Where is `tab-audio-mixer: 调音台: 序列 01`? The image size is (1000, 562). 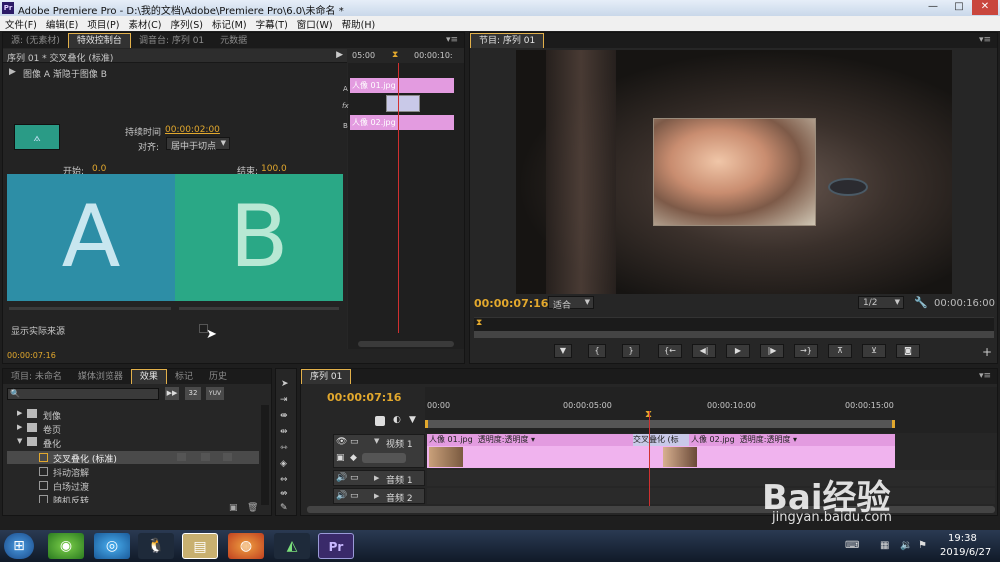 tab-audio-mixer: 调音台: 序列 01 is located at coordinates (171, 41).